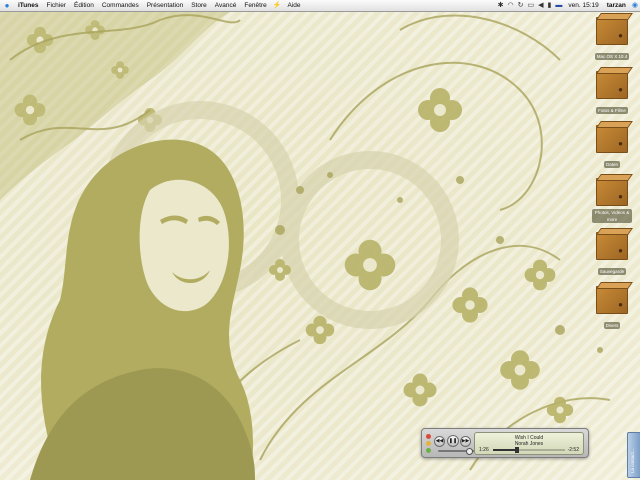 The image size is (640, 480). I want to click on desktop-icon-photos-videos: ● Photos, Videos & more, so click(612, 202).